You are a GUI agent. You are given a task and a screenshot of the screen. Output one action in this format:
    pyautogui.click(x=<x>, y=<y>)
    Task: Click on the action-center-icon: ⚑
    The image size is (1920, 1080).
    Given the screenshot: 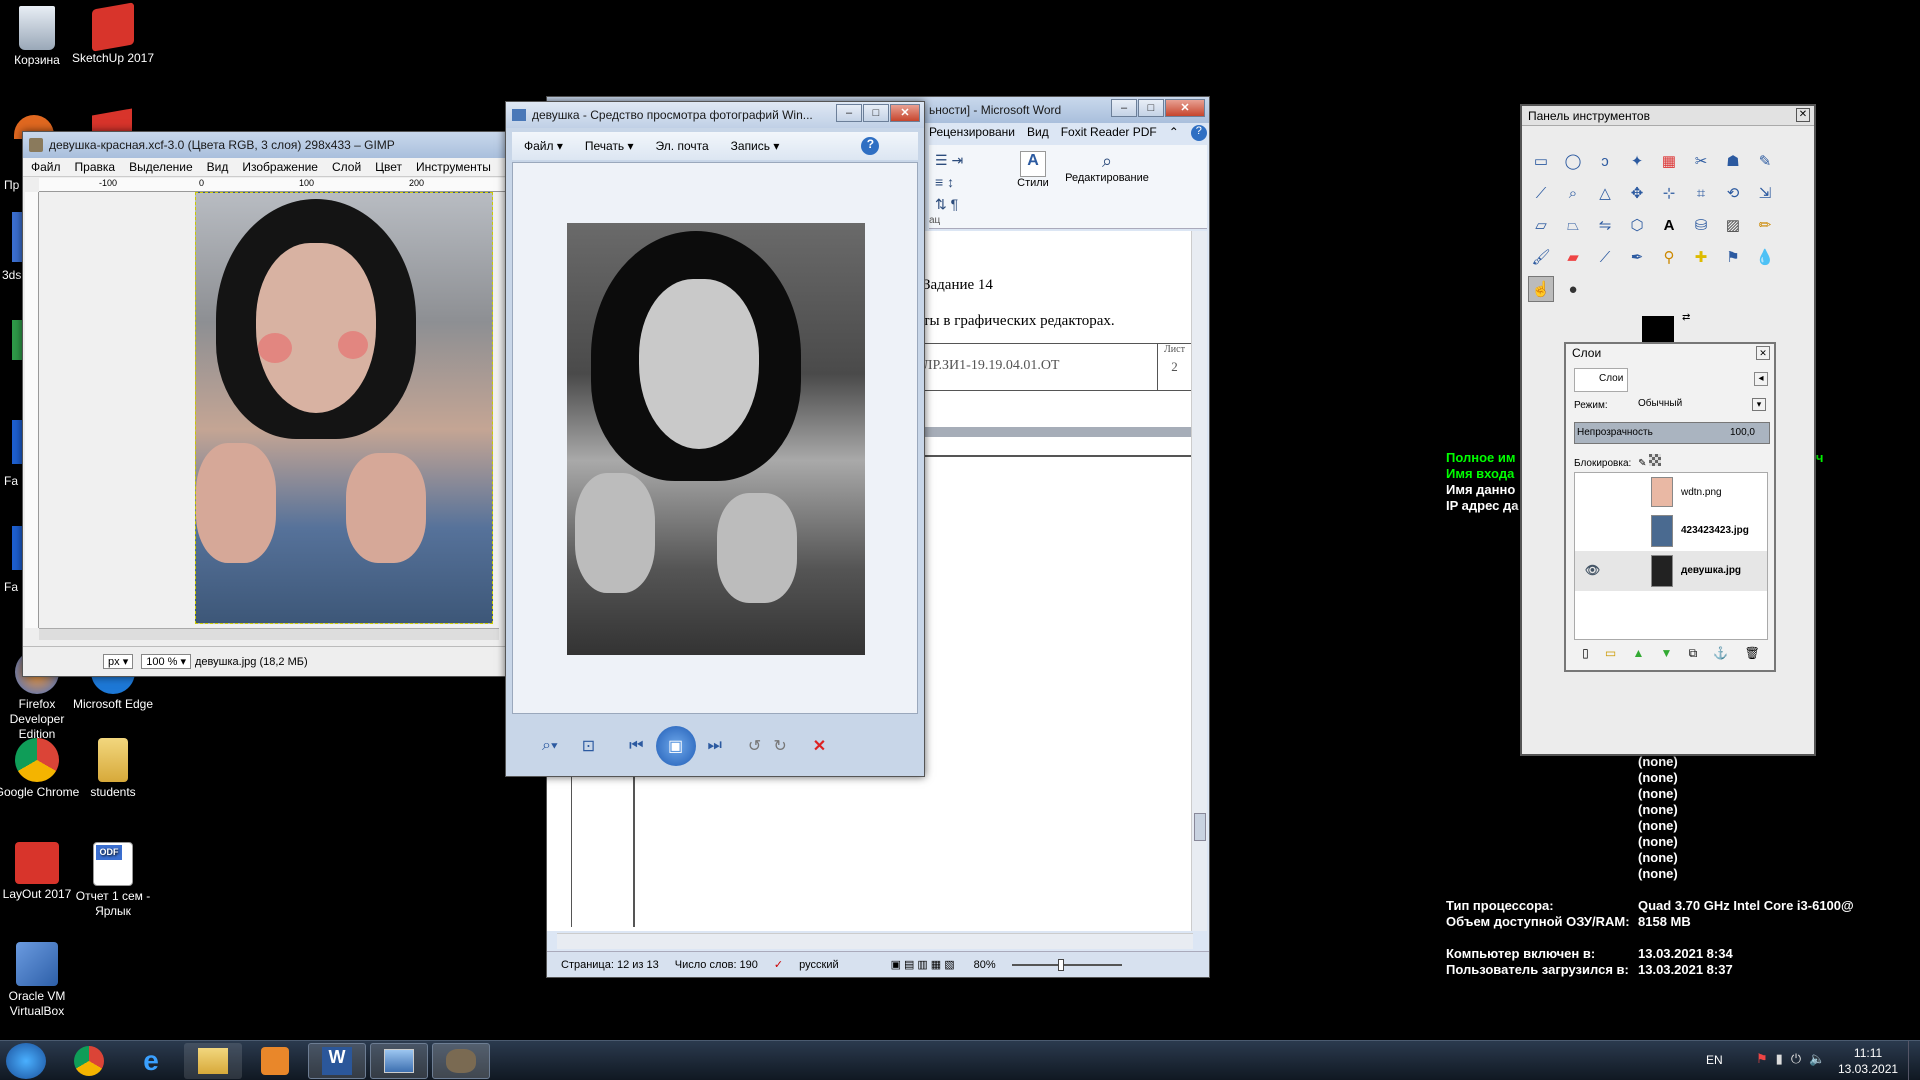 What is the action you would take?
    pyautogui.click(x=1762, y=1059)
    